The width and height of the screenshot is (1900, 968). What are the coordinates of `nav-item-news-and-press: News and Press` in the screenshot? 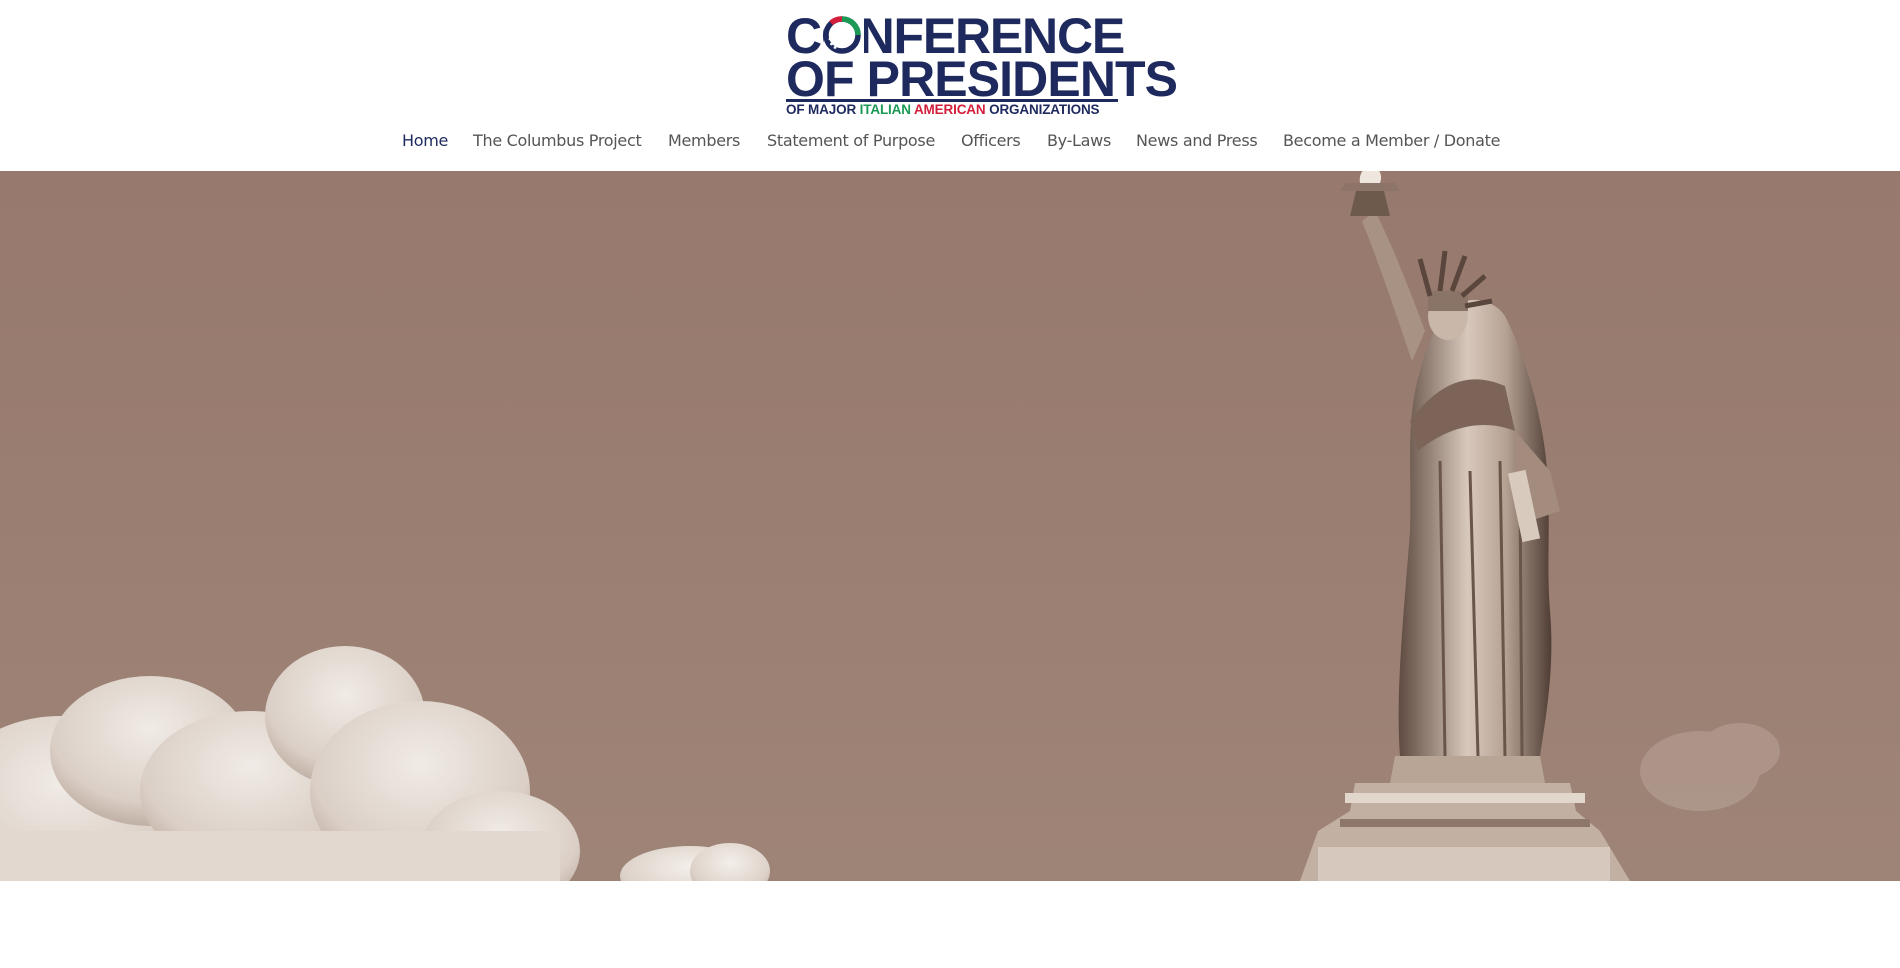 It's located at (1197, 141).